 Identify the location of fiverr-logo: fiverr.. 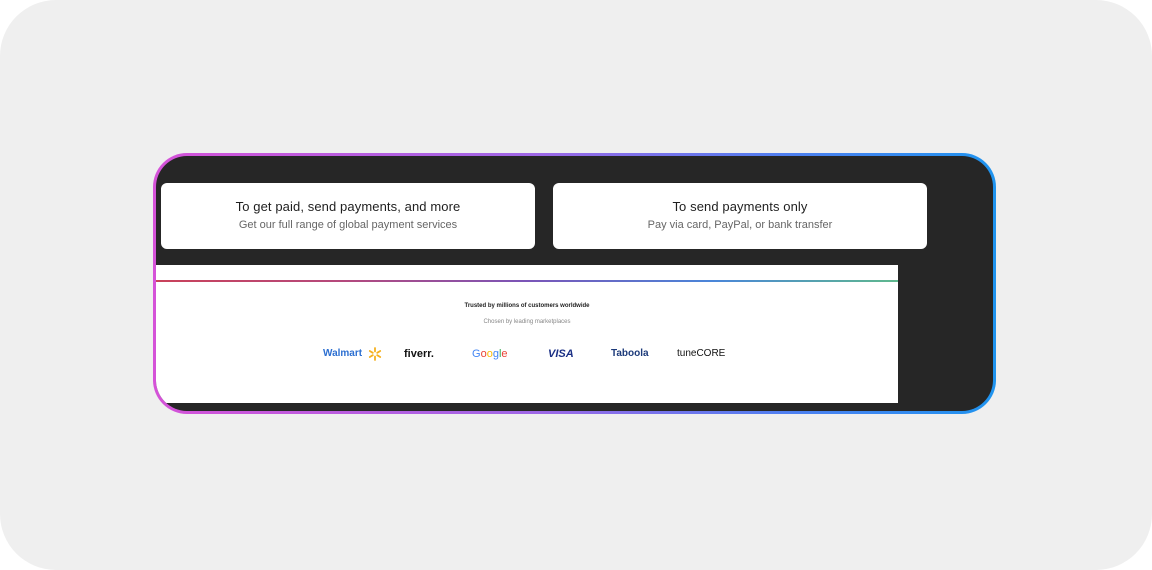
(419, 354).